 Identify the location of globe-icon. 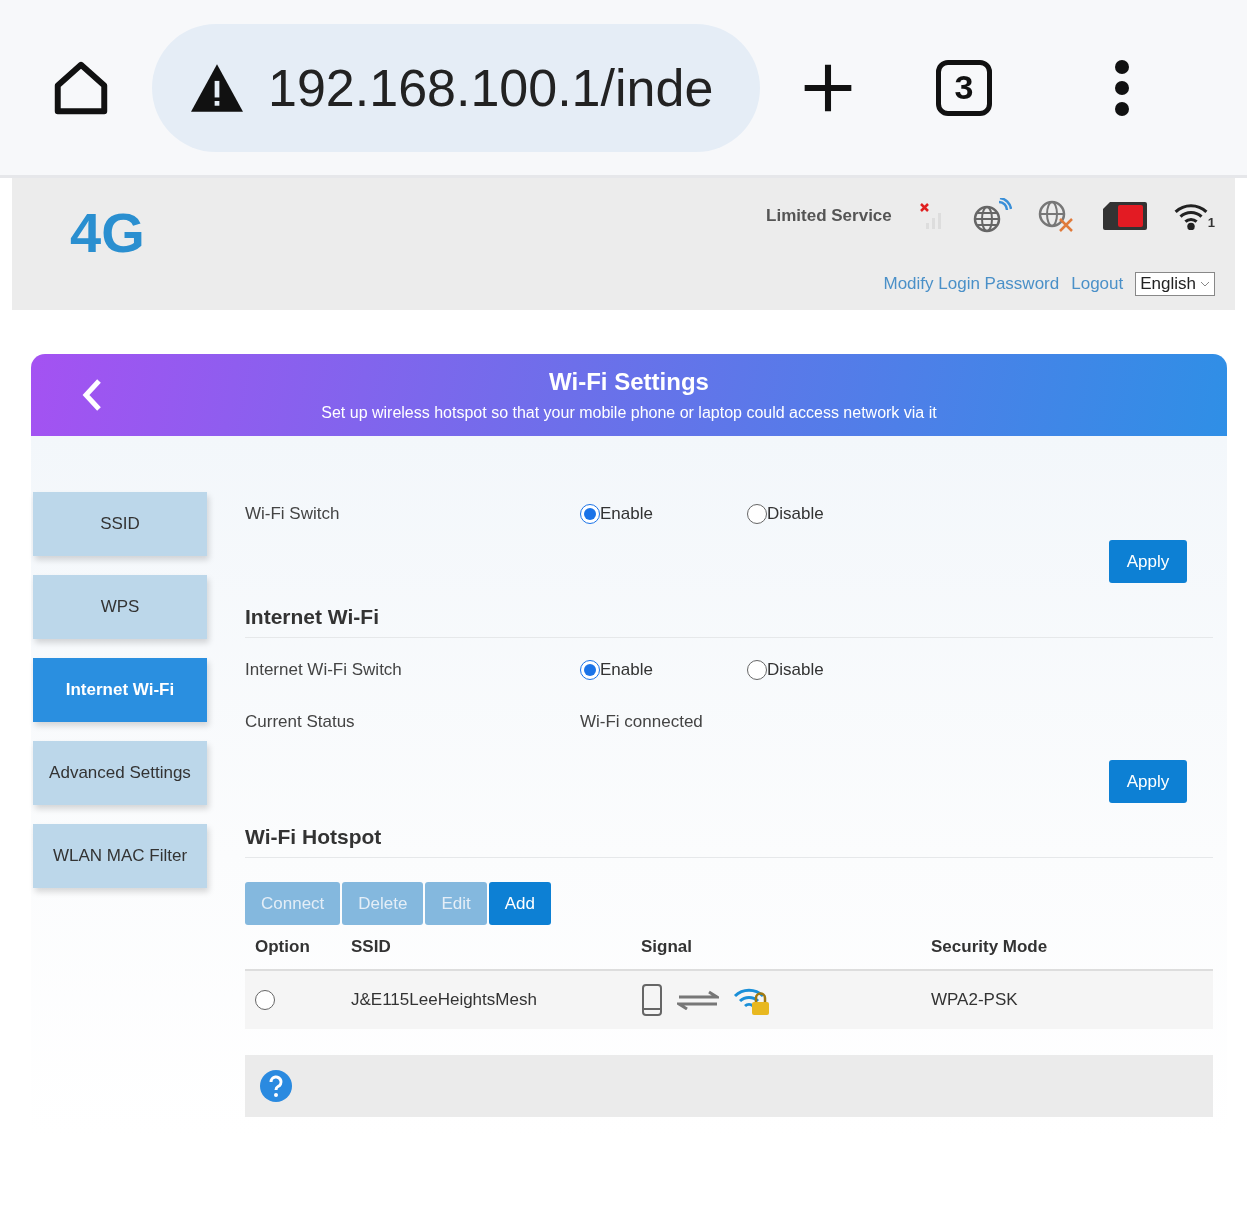
(991, 216).